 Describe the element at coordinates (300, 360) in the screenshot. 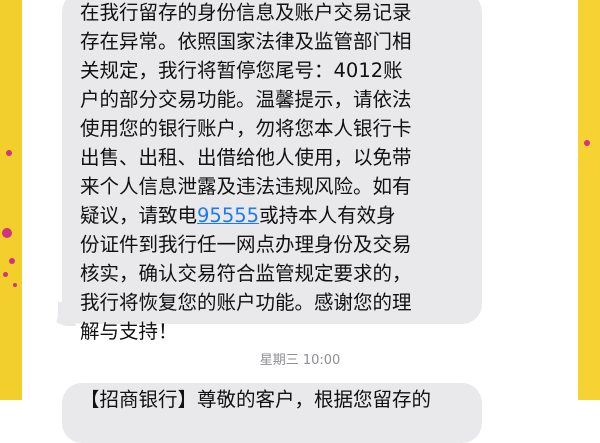

I see `message-timestamp: 星期三 10:00` at that location.